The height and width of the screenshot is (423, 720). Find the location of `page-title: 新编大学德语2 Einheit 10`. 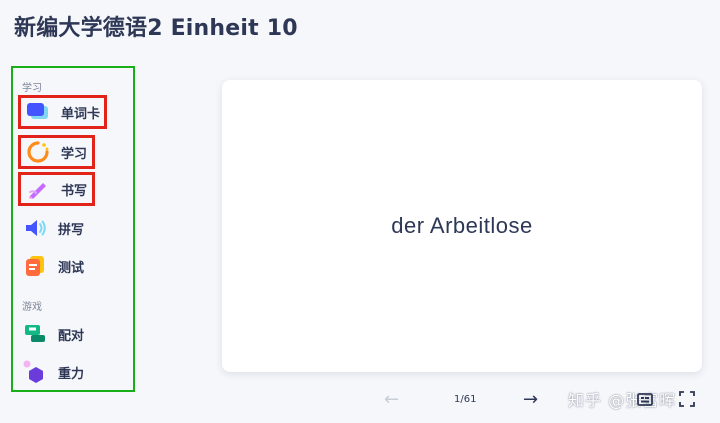

page-title: 新编大学德语2 Einheit 10 is located at coordinates (156, 28).